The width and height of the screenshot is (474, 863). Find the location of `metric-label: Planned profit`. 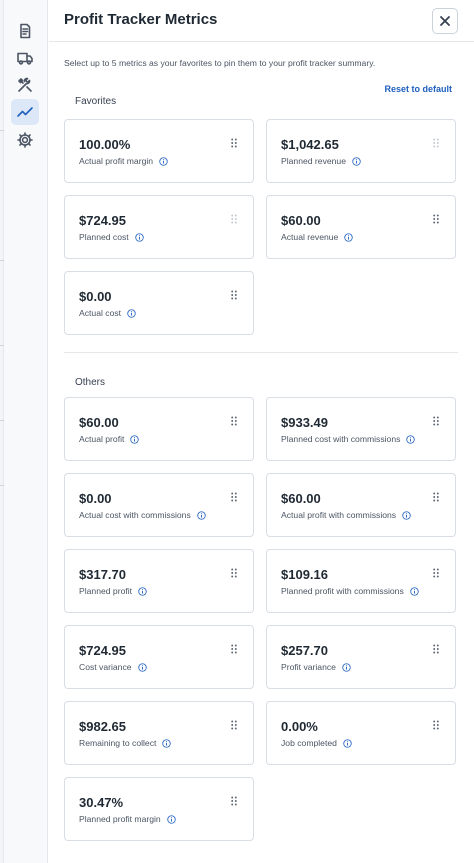

metric-label: Planned profit is located at coordinates (106, 591).